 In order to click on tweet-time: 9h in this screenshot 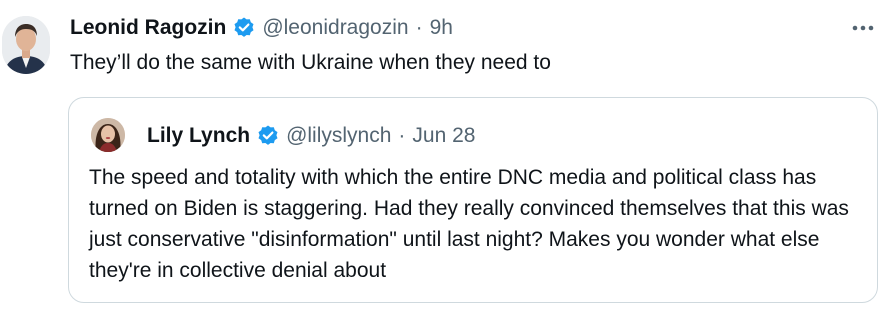, I will do `click(441, 28)`.